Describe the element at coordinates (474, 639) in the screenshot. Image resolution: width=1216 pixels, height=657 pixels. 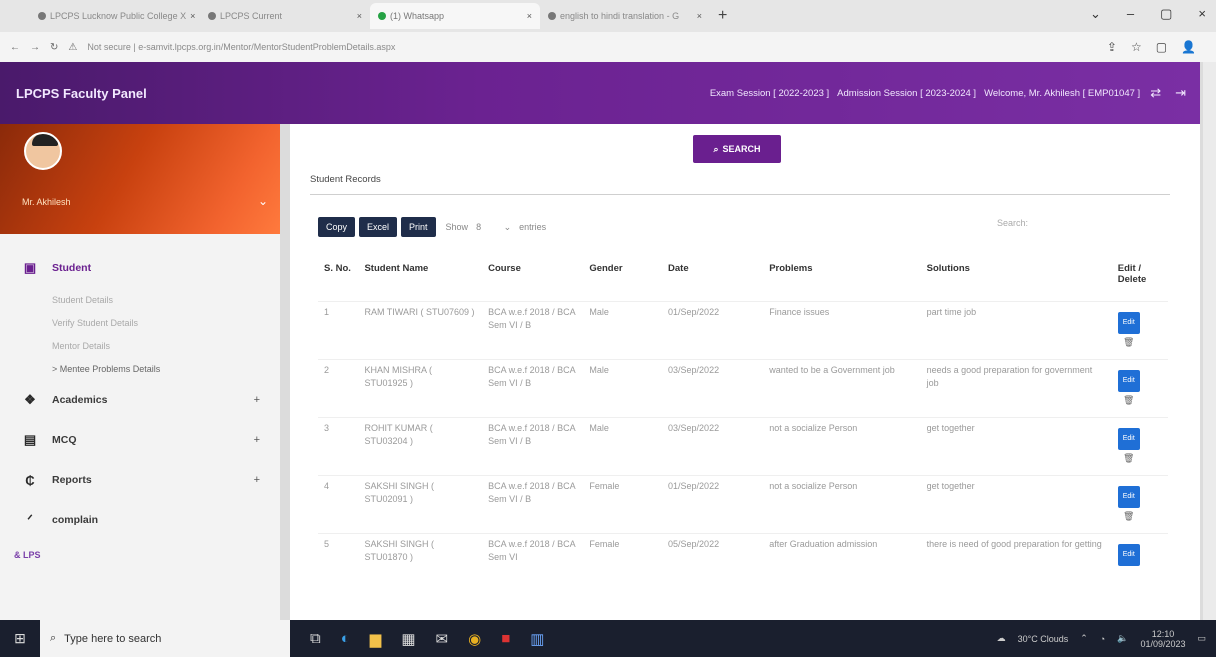
I see `chrome-icon: ◉` at that location.